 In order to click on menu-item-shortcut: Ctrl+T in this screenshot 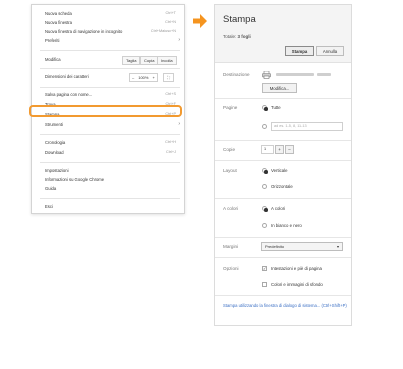, I will do `click(170, 13)`.